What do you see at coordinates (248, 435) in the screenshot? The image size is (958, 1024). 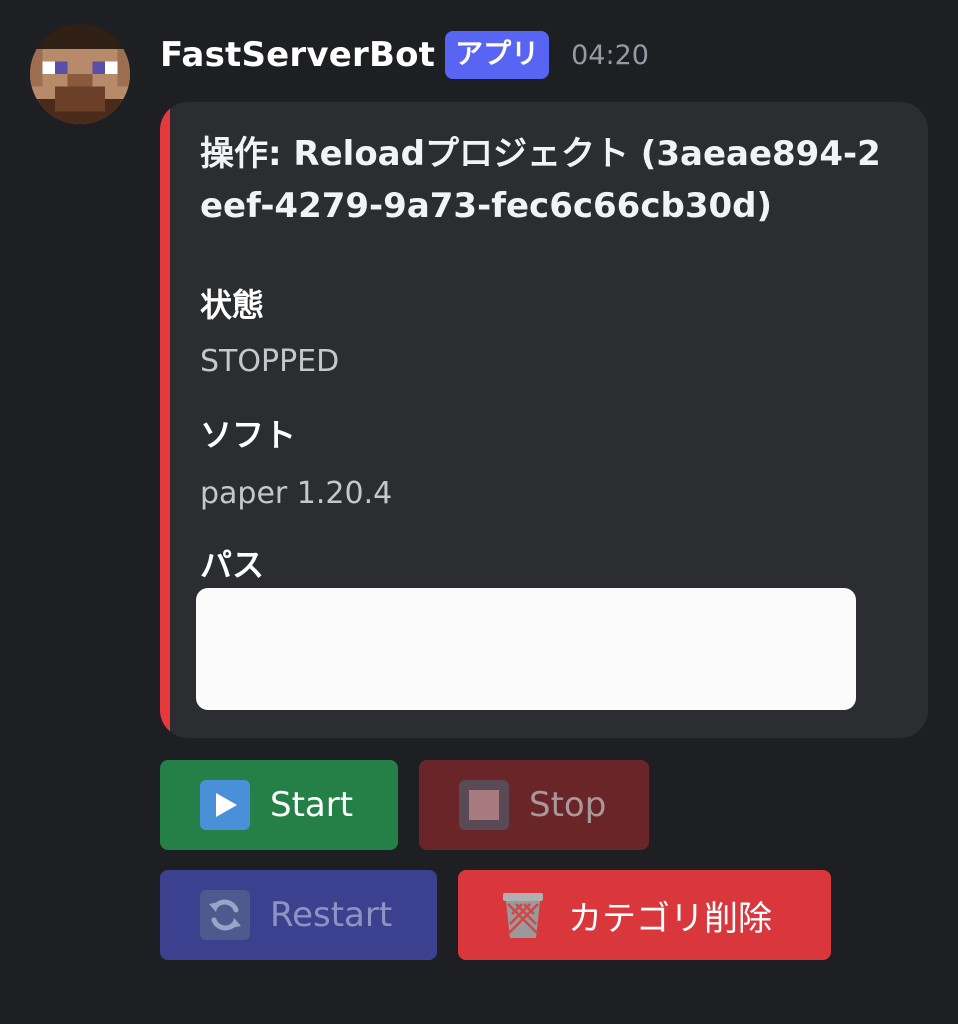 I see `field-name-software: ソフト` at bounding box center [248, 435].